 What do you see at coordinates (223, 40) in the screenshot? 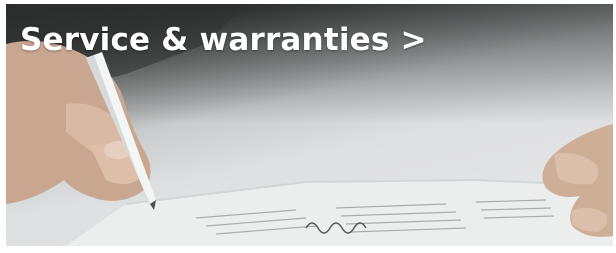
I see `banner-title: Service & warranties >` at bounding box center [223, 40].